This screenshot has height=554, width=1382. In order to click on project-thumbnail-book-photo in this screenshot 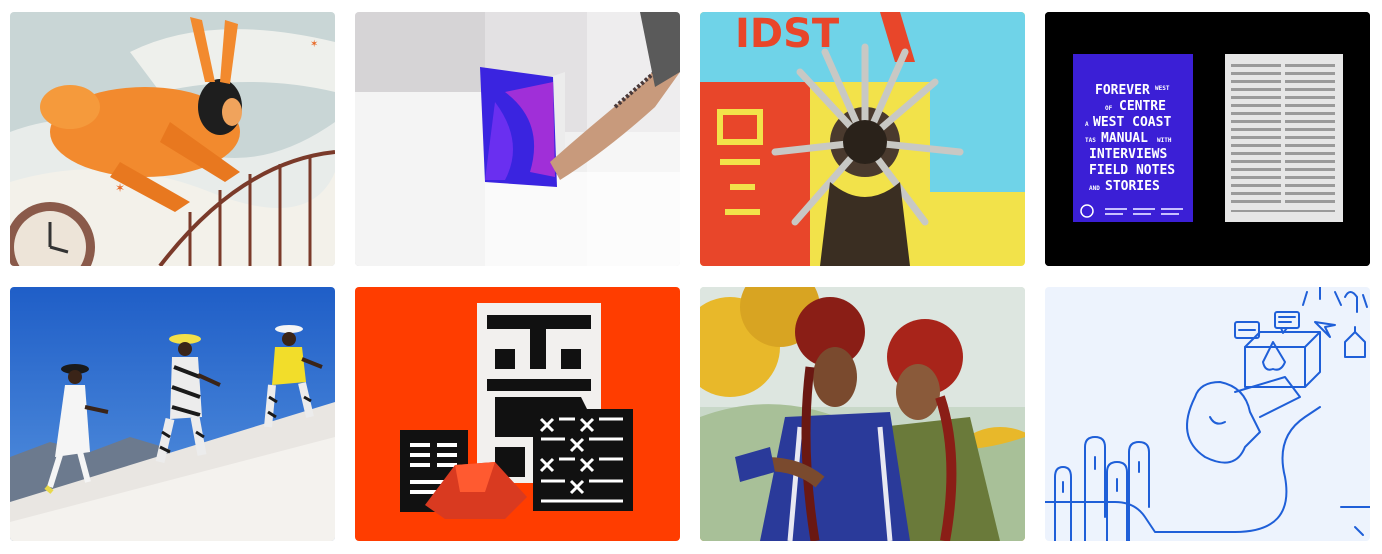, I will do `click(517, 139)`.